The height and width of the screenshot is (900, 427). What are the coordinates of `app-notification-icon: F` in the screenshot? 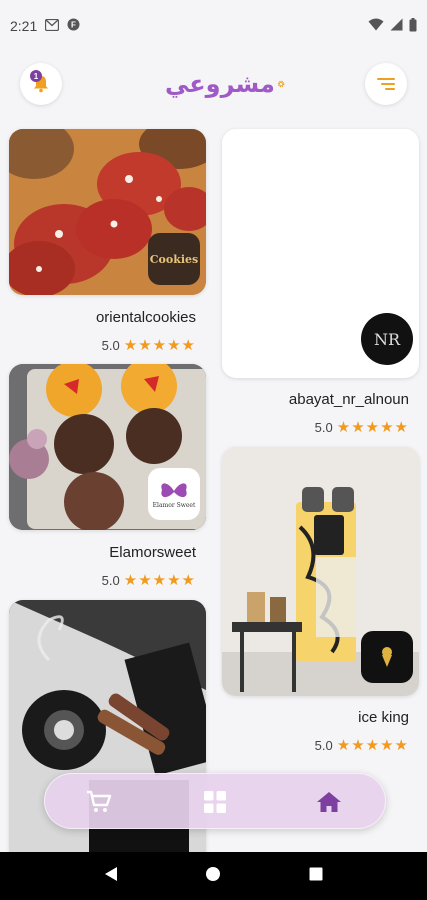 It's located at (73, 26).